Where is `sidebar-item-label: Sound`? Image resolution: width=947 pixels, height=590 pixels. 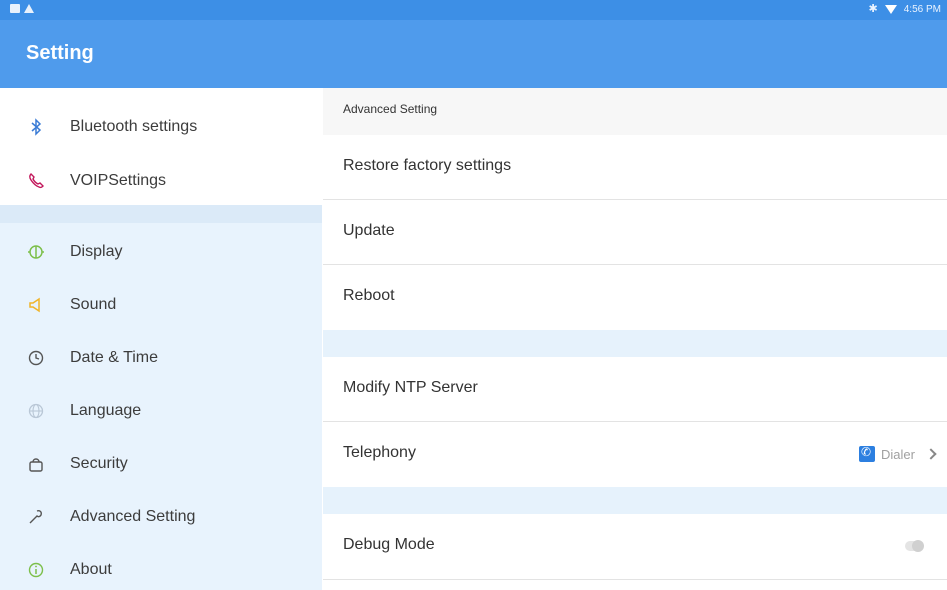
sidebar-item-label: Sound is located at coordinates (93, 304).